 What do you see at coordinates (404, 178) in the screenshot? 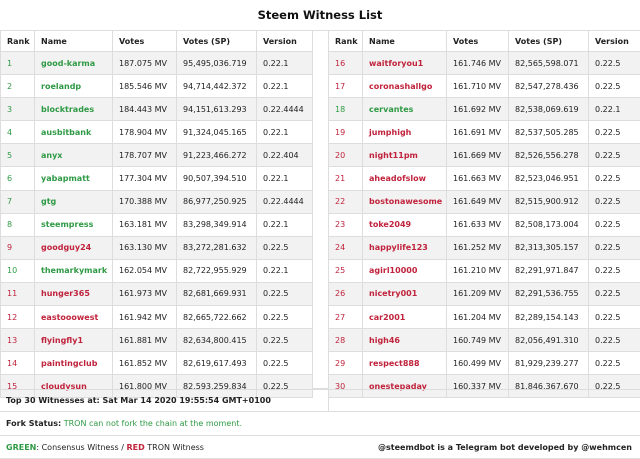
I see `witness-name-link: aheadofslow` at bounding box center [404, 178].